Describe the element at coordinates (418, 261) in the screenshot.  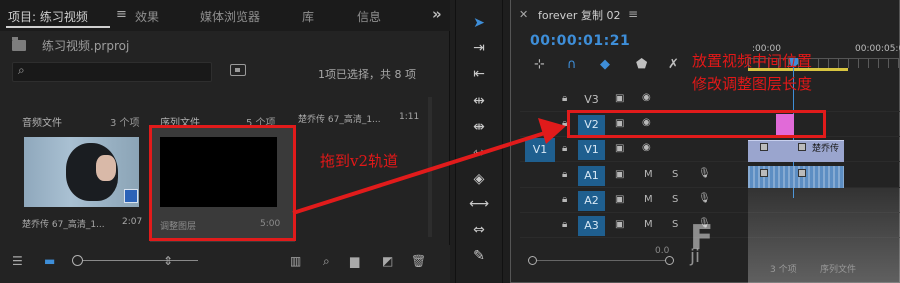
I see `clear-icon: 🗑` at that location.